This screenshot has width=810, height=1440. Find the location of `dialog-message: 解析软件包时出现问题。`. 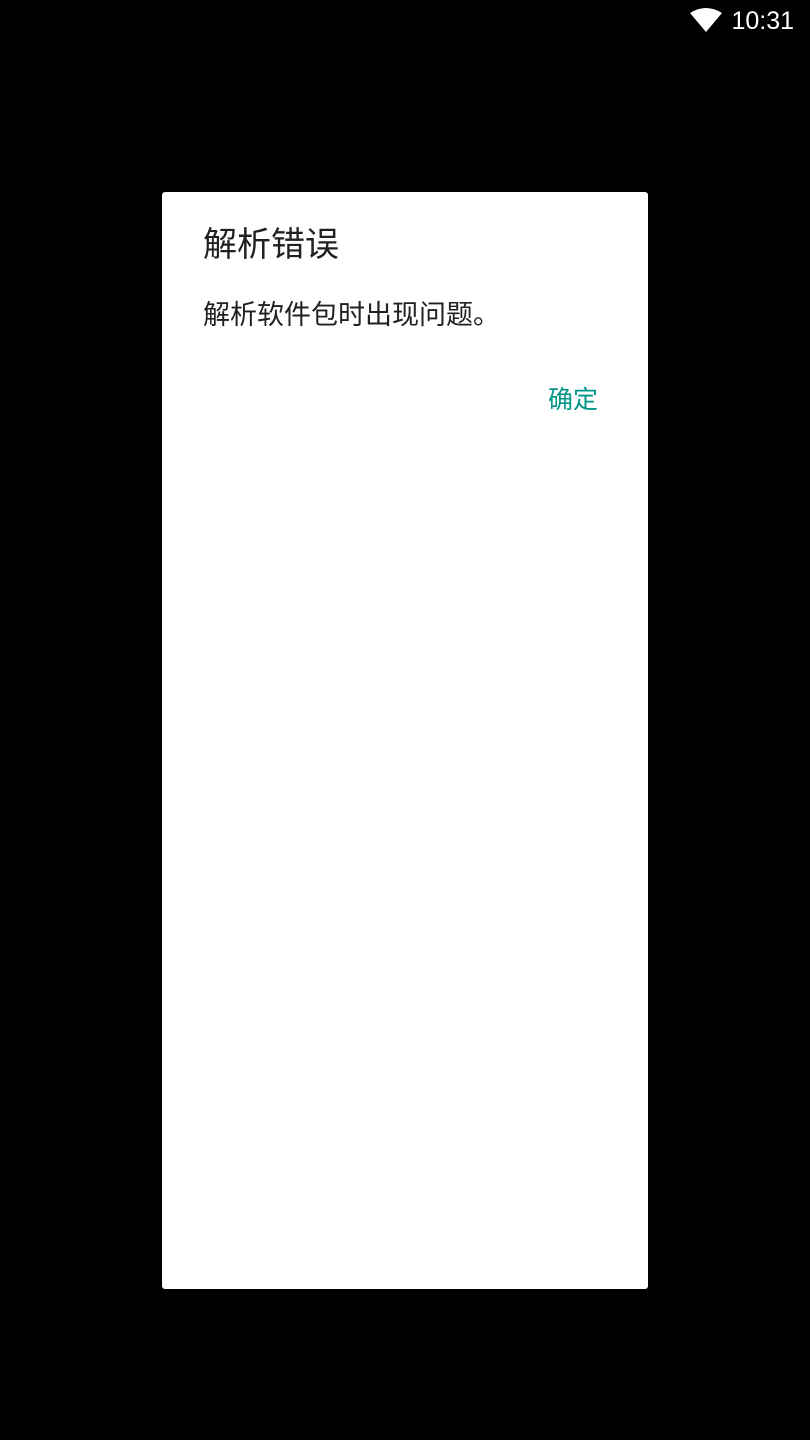

dialog-message: 解析软件包时出现问题。 is located at coordinates (351, 315).